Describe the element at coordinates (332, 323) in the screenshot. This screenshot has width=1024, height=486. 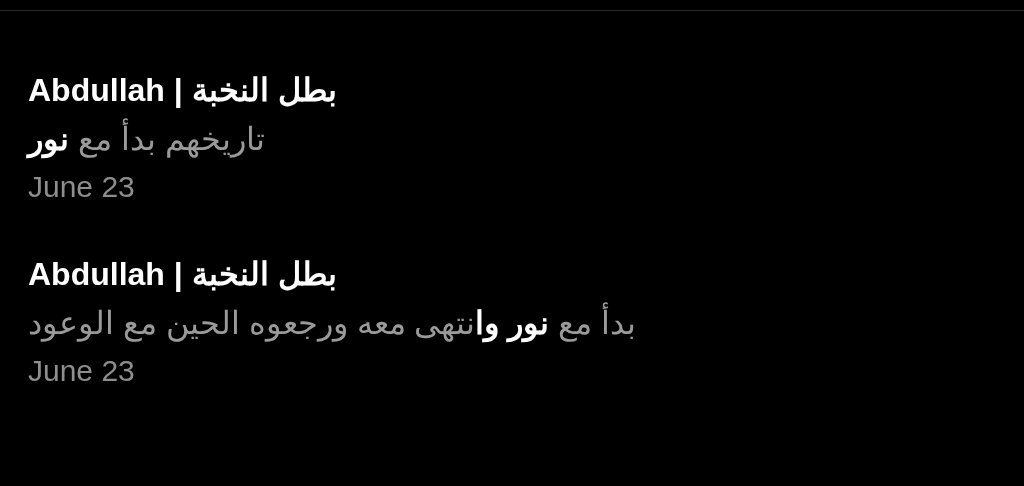
I see `message-text: بدأ مع نور وانتهى معه ورجعوه الحين مع الوعود` at that location.